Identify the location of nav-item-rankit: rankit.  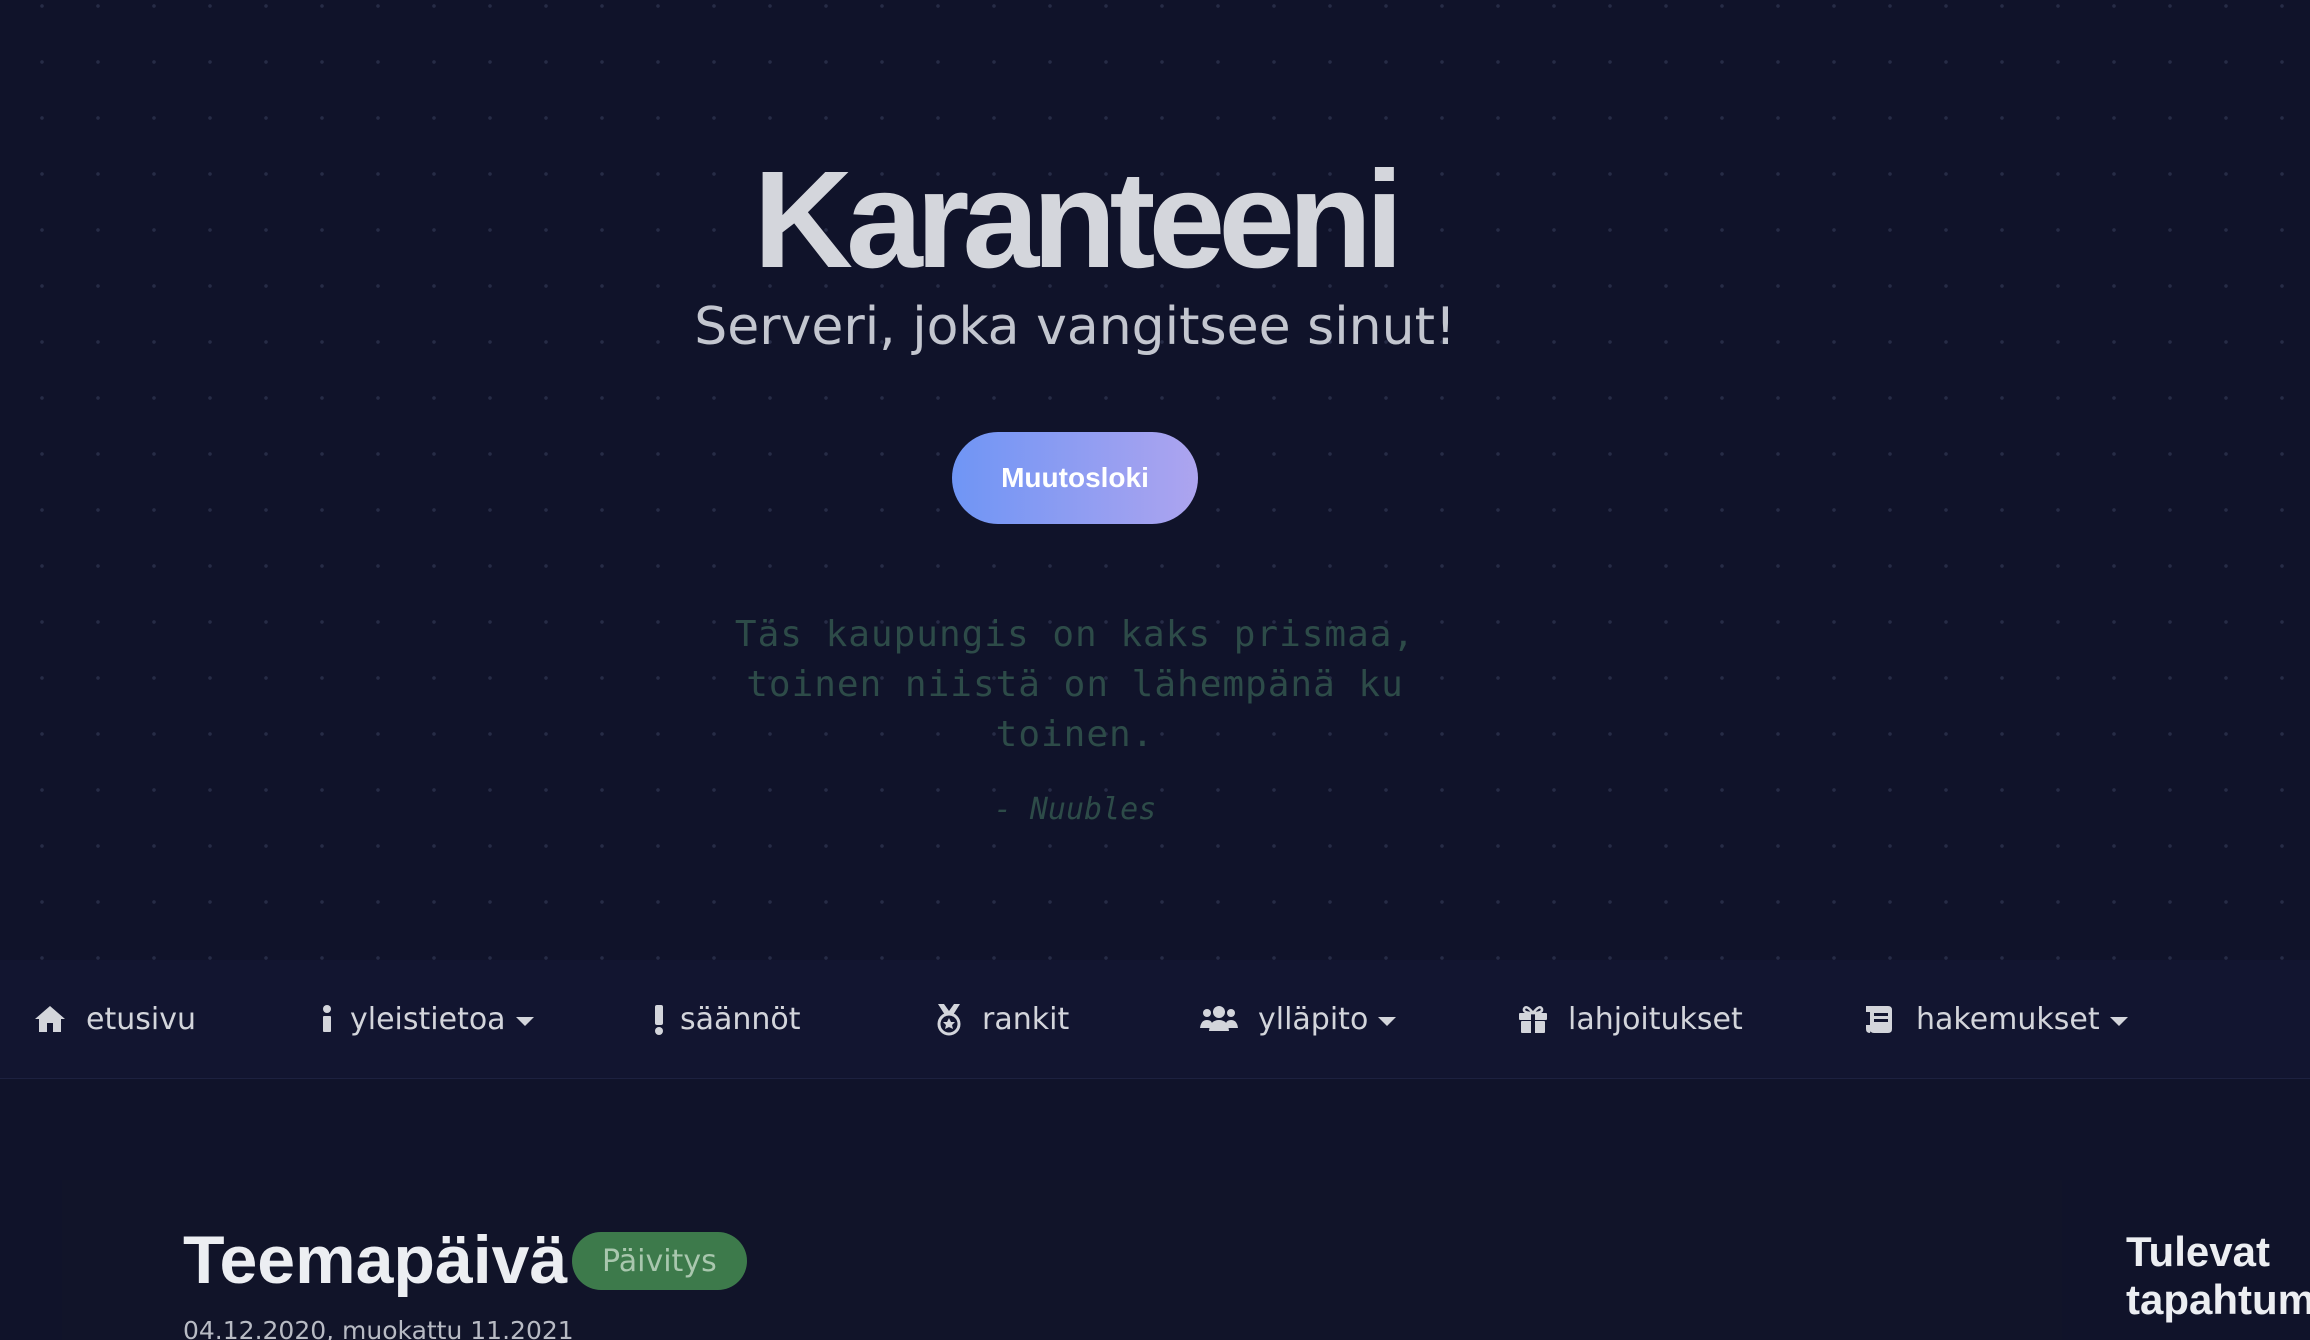
(1001, 1019).